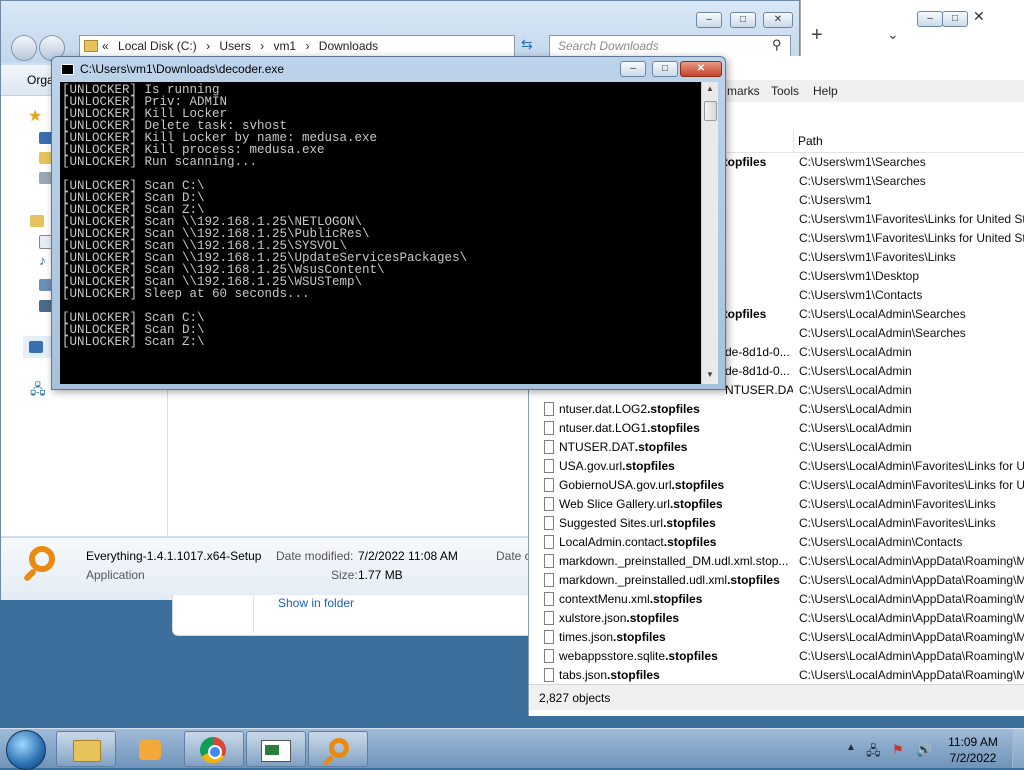 This screenshot has height=770, width=1024. What do you see at coordinates (631, 599) in the screenshot?
I see `list-item-name: contextMenu.xml.stopfiles` at bounding box center [631, 599].